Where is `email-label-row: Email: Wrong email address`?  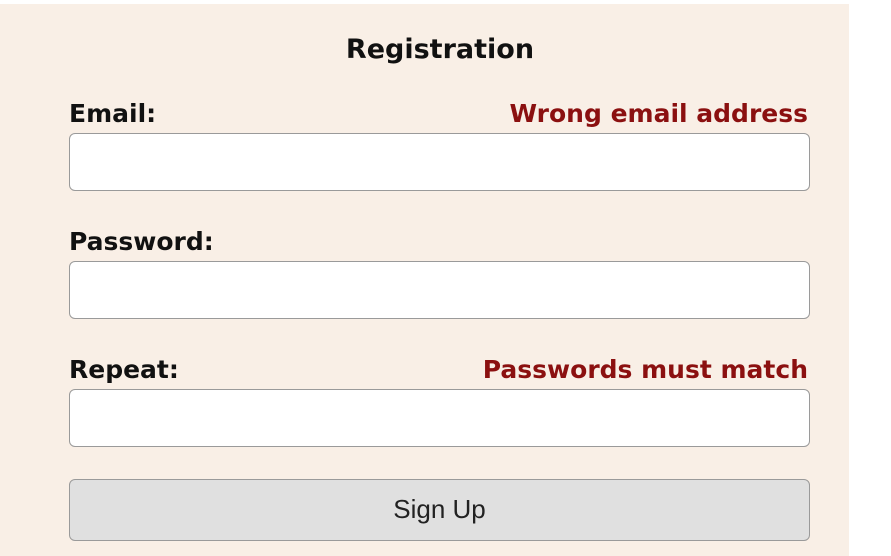 email-label-row: Email: Wrong email address is located at coordinates (439, 114).